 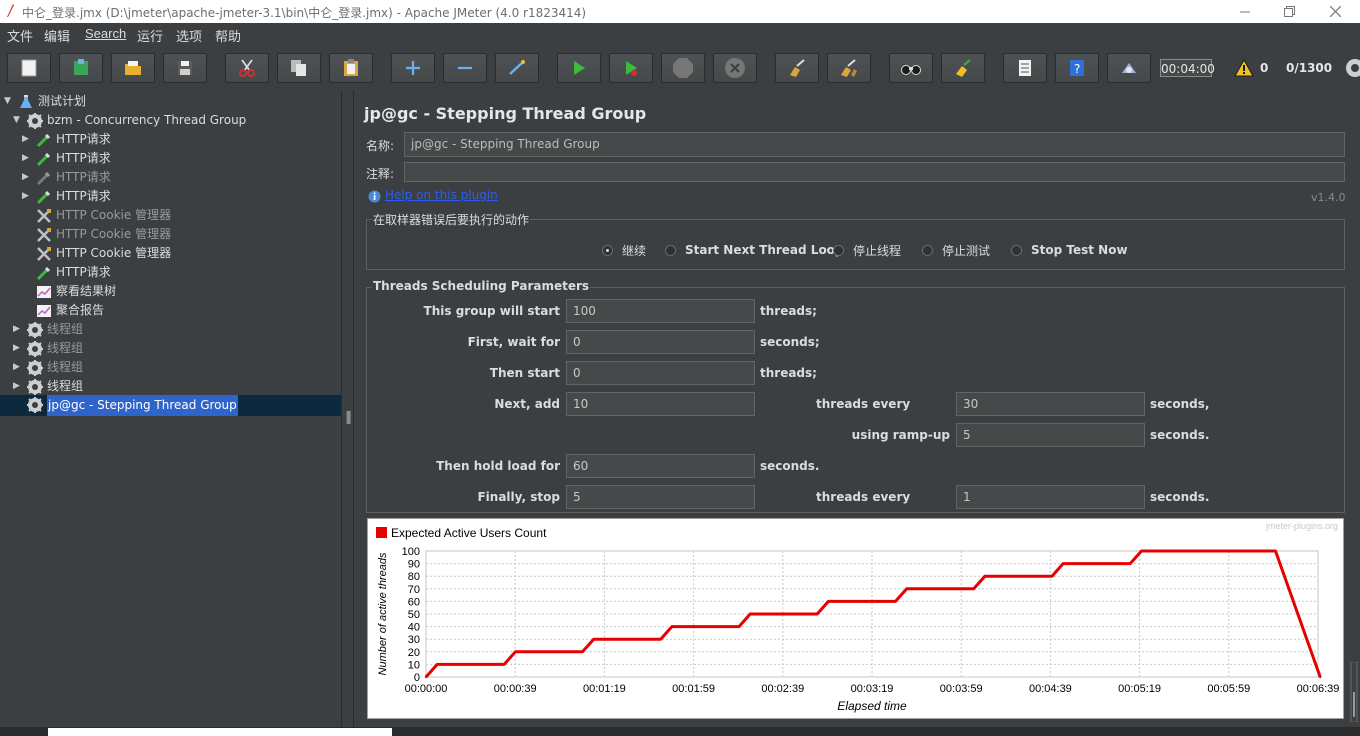 What do you see at coordinates (189, 35) in the screenshot?
I see `menu-options: 选项` at bounding box center [189, 35].